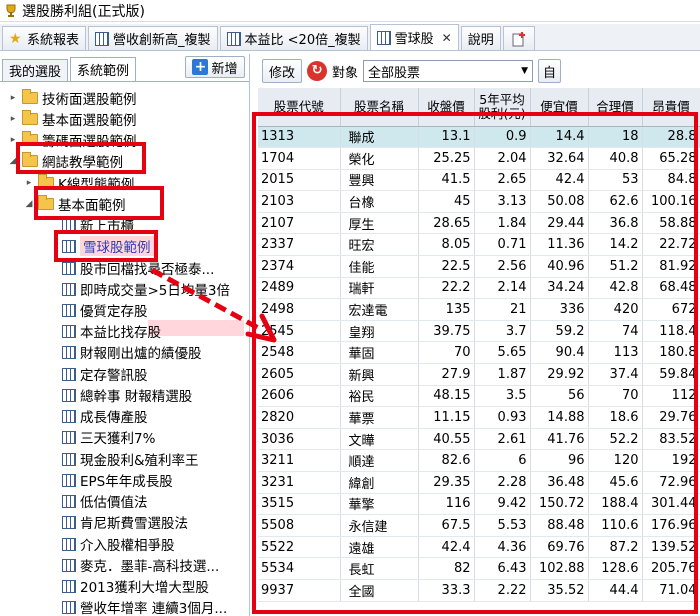 Image resolution: width=700 pixels, height=616 pixels. What do you see at coordinates (126, 482) in the screenshot?
I see `tree-label: EPS年年成長股` at bounding box center [126, 482].